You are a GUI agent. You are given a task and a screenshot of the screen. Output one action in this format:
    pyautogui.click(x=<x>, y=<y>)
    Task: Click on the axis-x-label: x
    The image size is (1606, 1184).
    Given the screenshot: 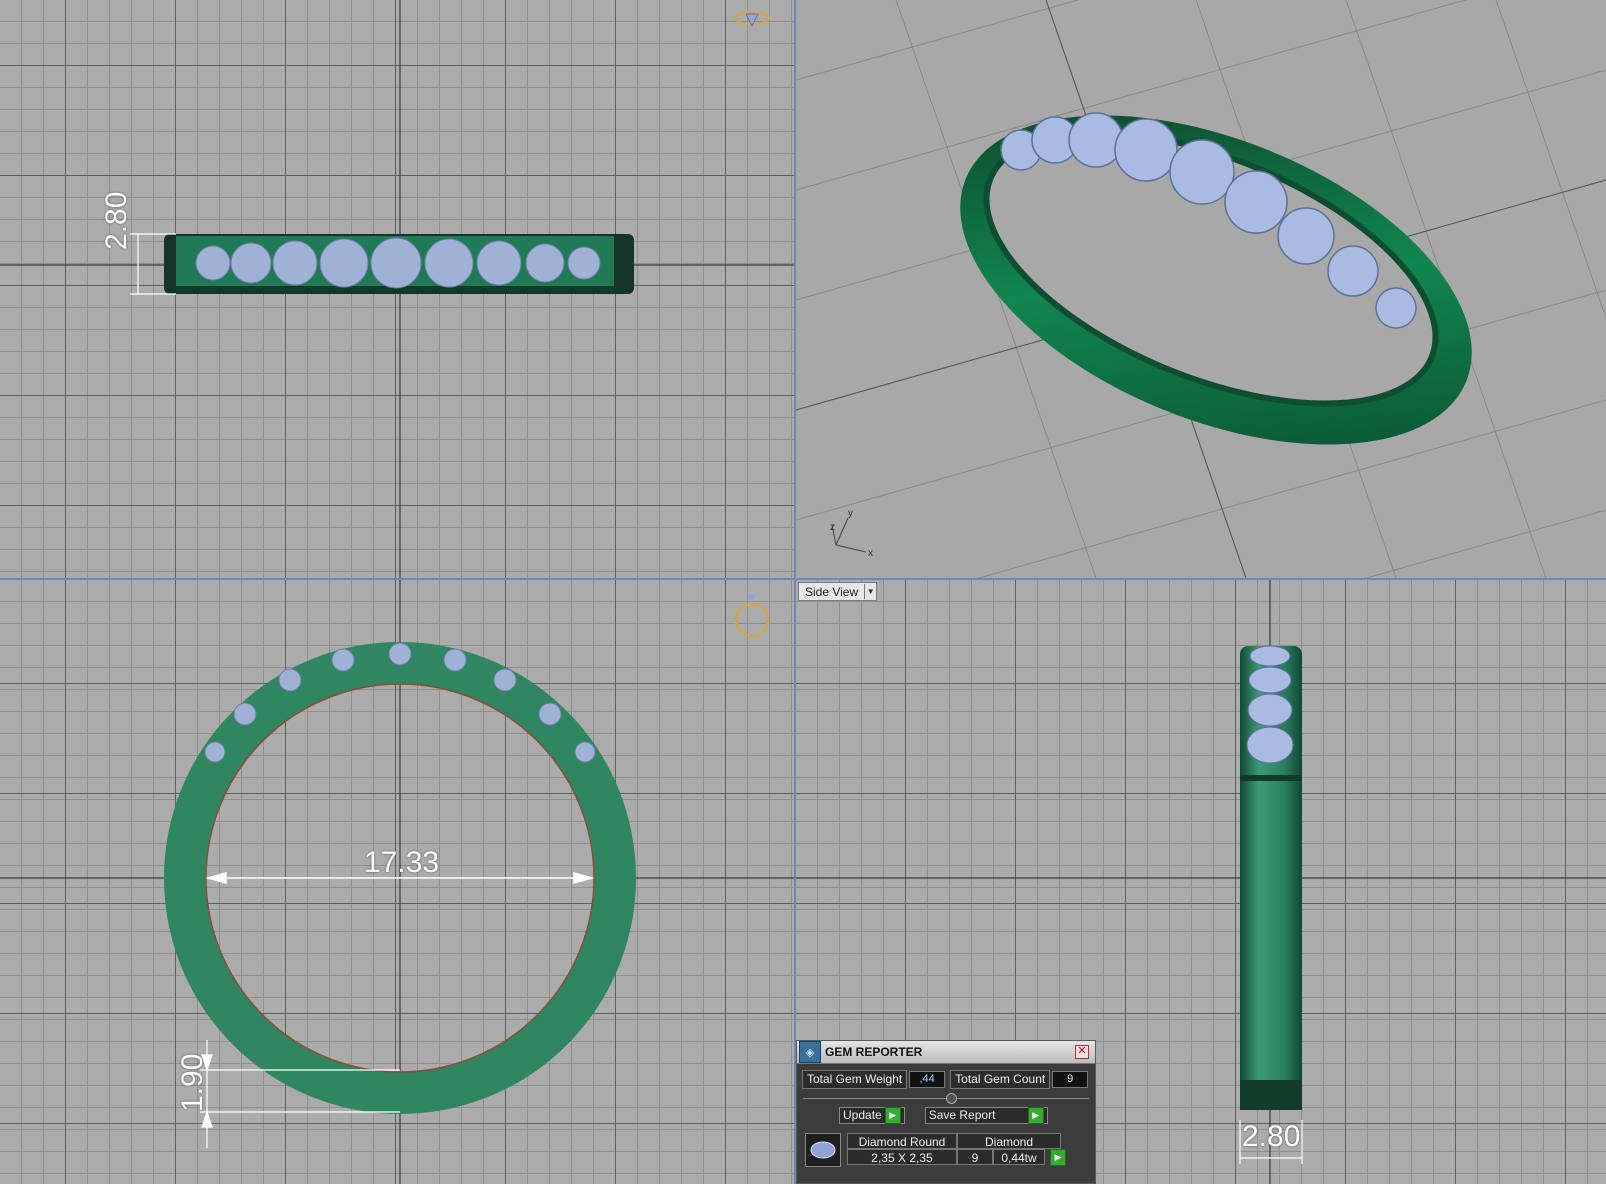 What is the action you would take?
    pyautogui.click(x=870, y=553)
    